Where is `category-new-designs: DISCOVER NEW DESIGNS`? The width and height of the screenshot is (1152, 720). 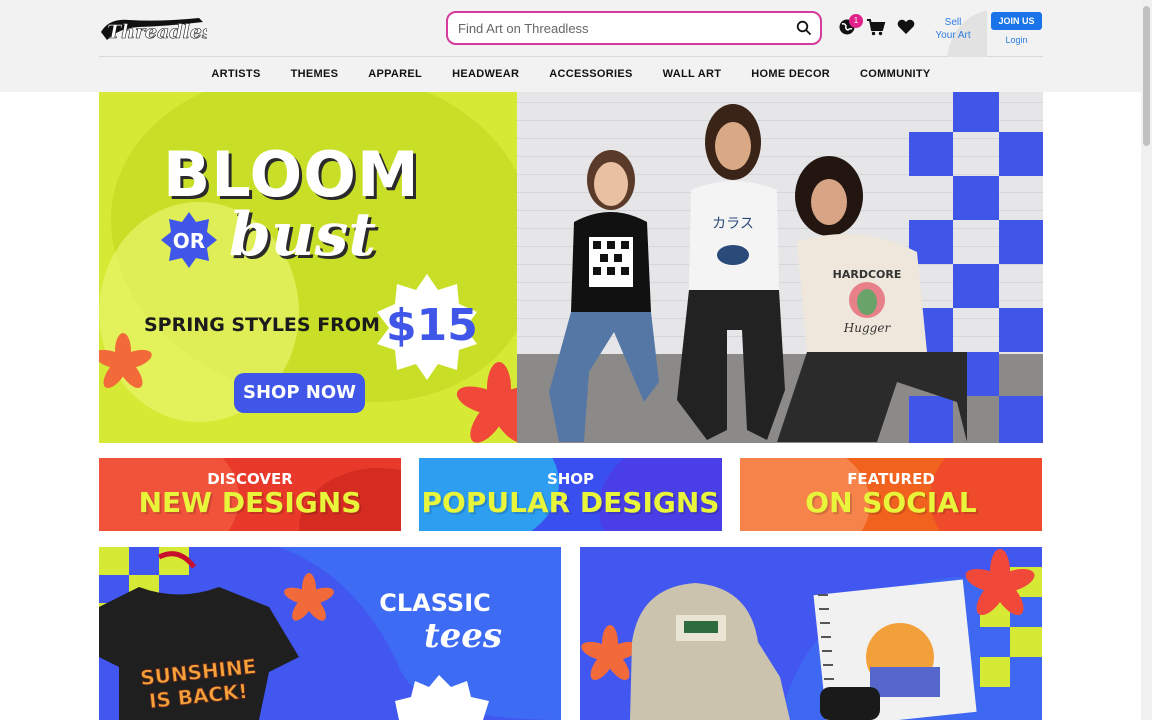
category-new-designs: DISCOVER NEW DESIGNS is located at coordinates (250, 494).